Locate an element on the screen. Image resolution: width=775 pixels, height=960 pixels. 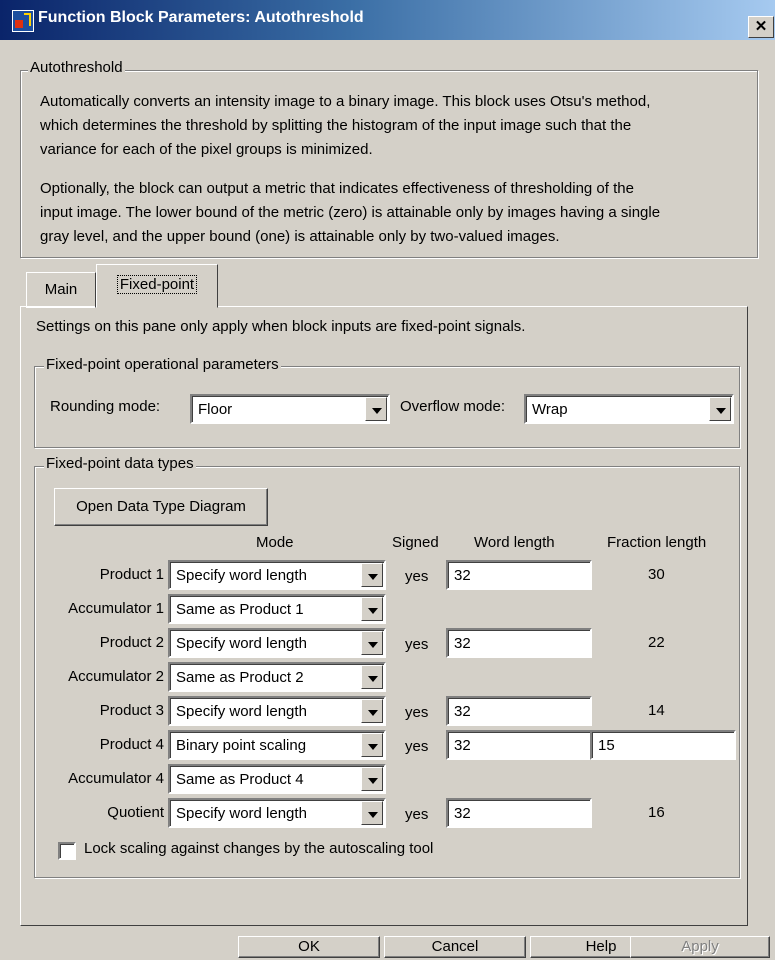
row-label-accumulator-2: Accumulator 2 is located at coordinates (116, 676).